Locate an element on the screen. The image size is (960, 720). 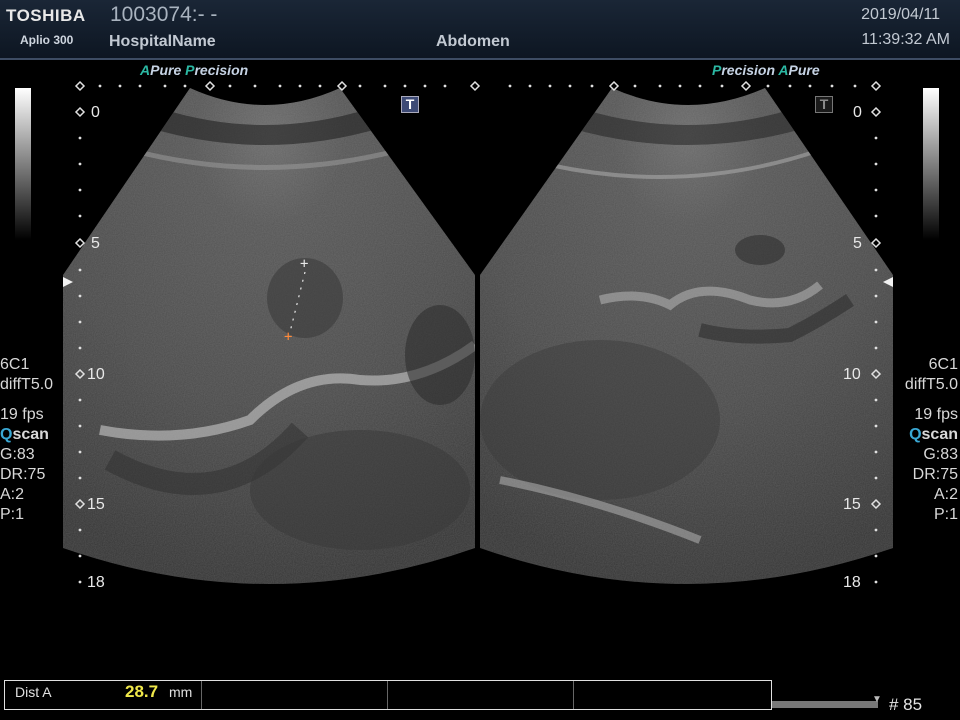
right-depth-0: 0 is located at coordinates (857, 112).